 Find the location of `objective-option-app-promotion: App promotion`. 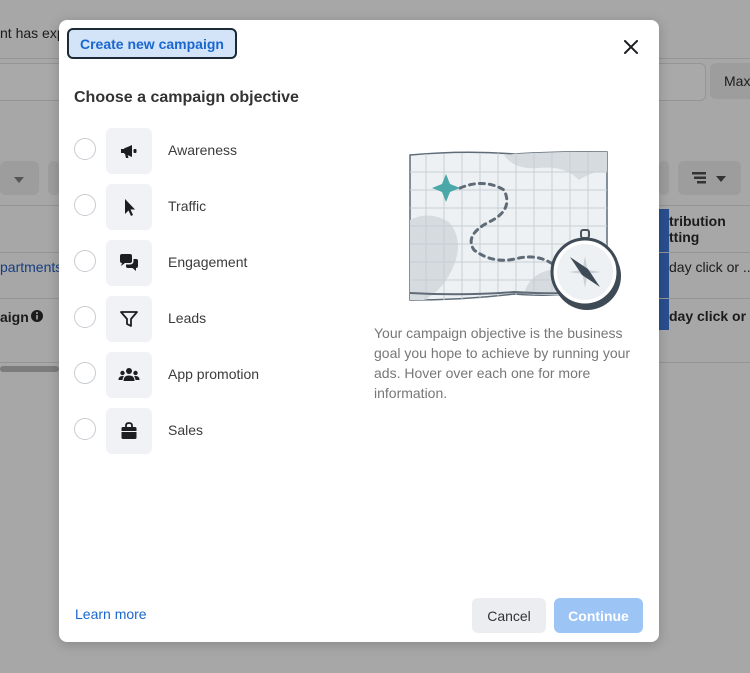

objective-option-app-promotion: App promotion is located at coordinates (199, 375).